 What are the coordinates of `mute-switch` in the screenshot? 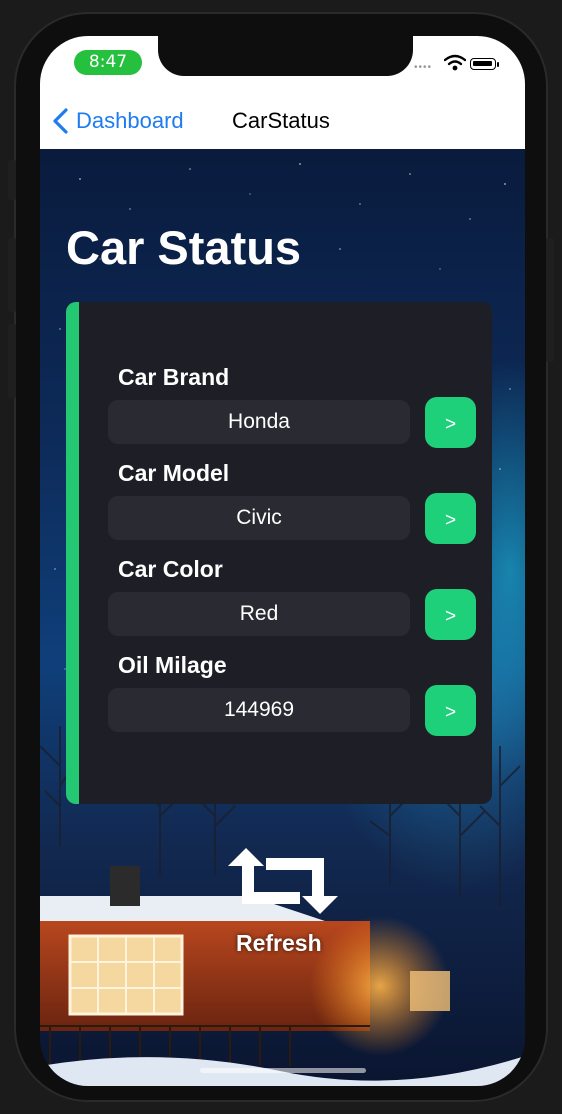 It's located at (12, 180).